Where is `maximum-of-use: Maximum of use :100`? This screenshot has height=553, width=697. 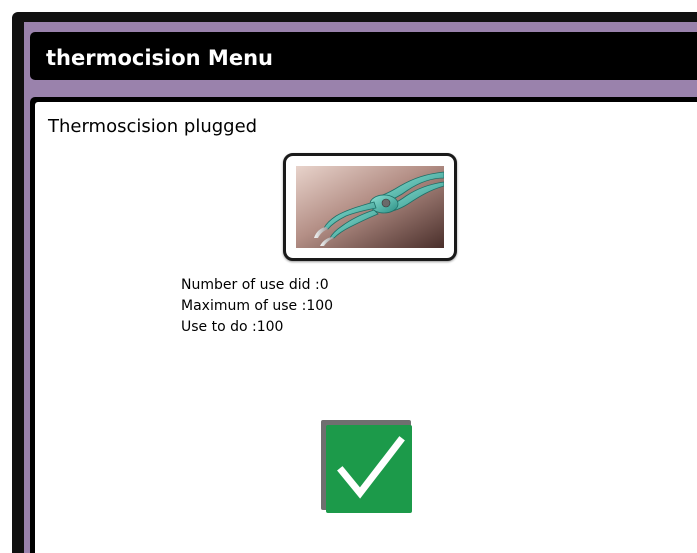 maximum-of-use: Maximum of use :100 is located at coordinates (257, 306).